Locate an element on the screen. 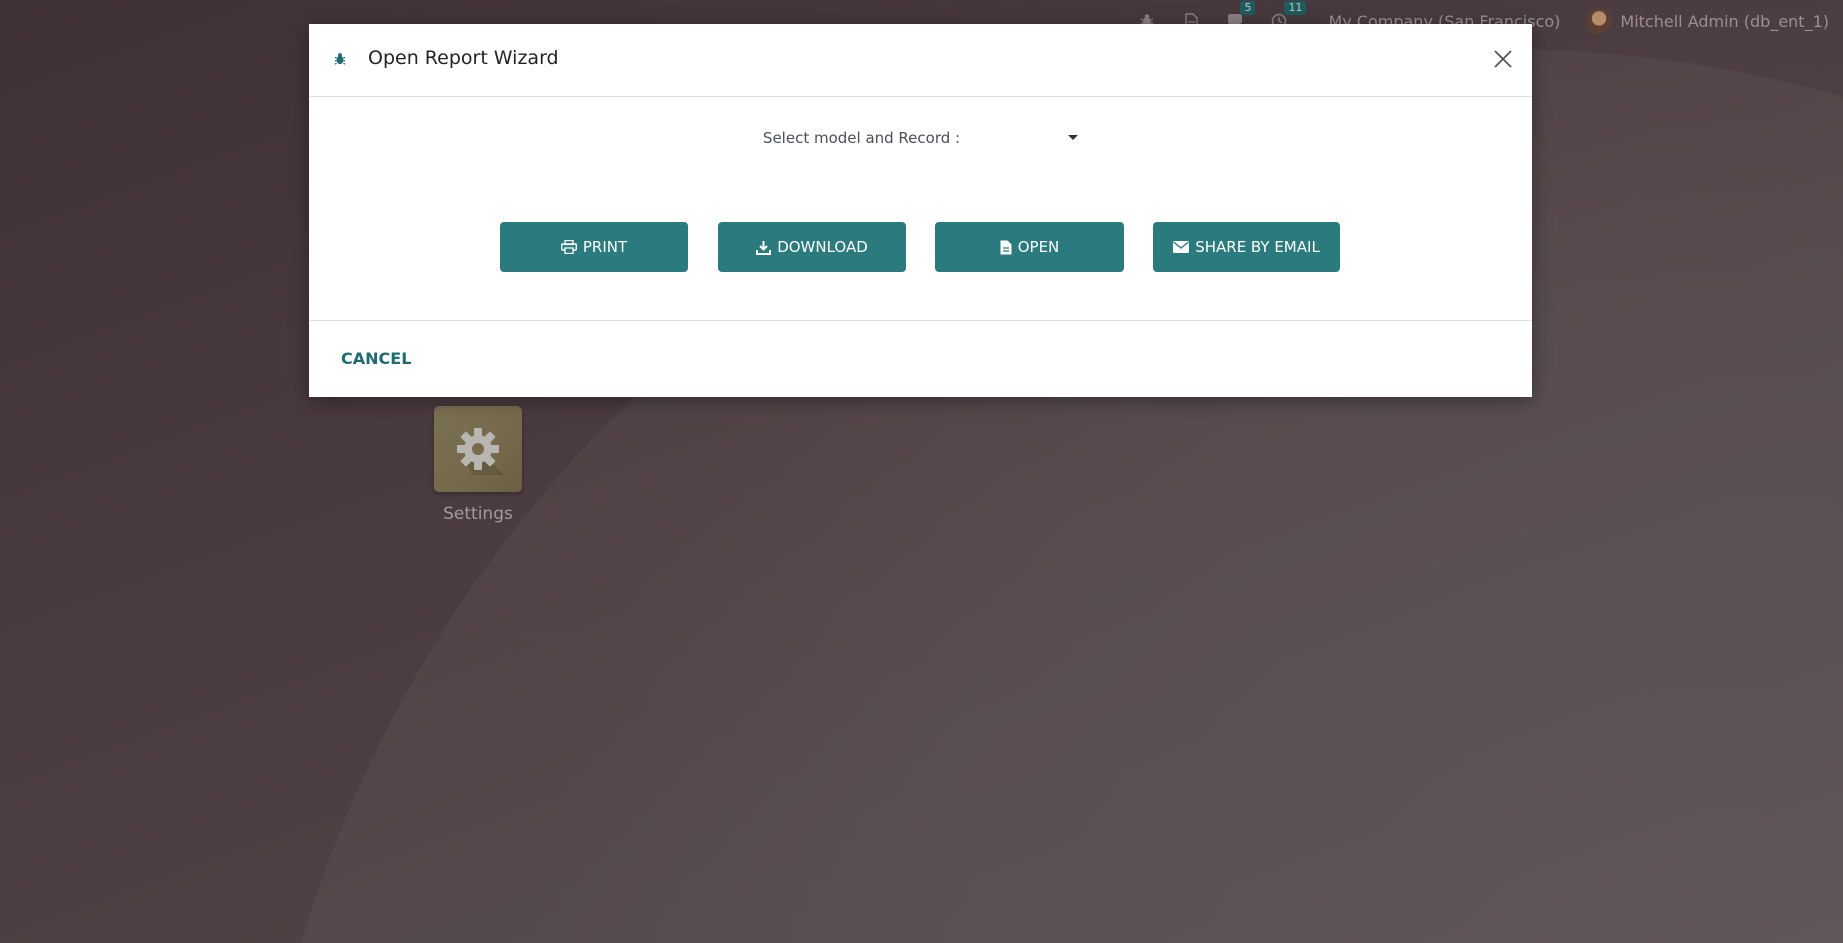  file-icon is located at coordinates (1006, 247).